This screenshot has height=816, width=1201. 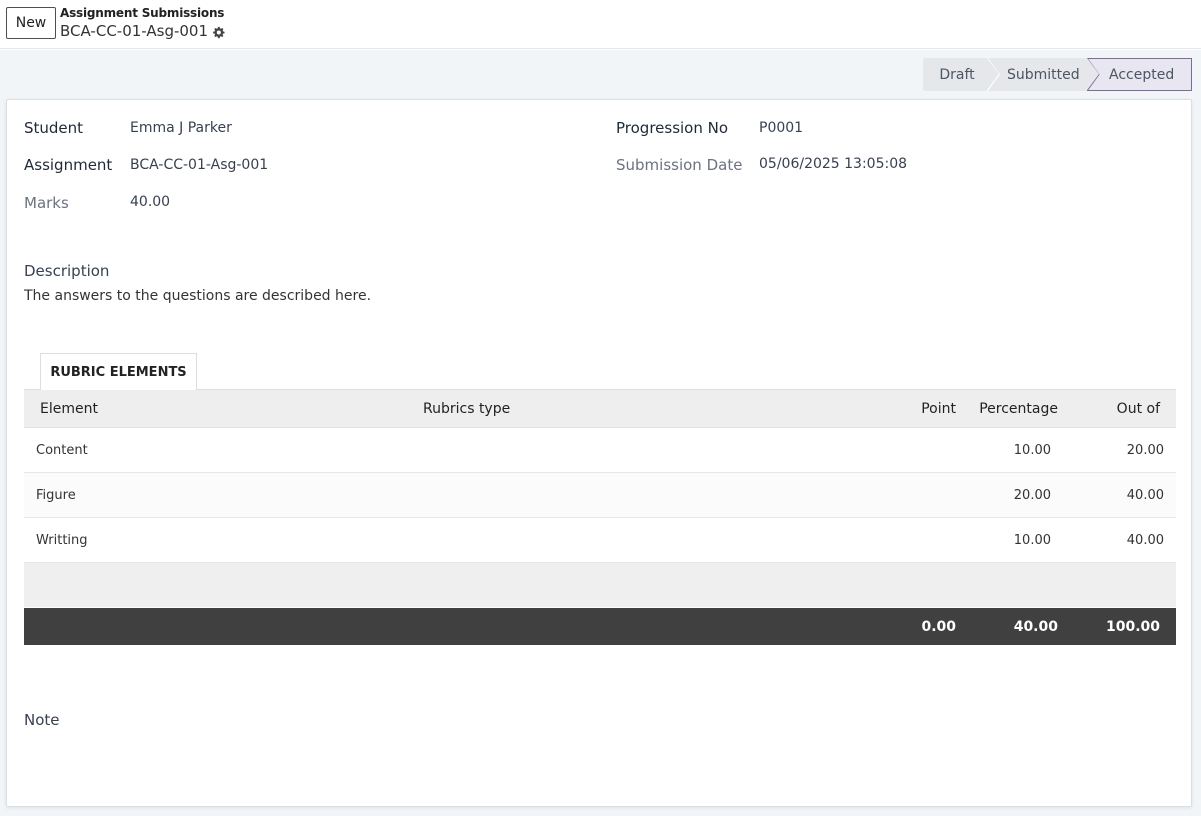 What do you see at coordinates (31, 23) in the screenshot?
I see `new-button: New` at bounding box center [31, 23].